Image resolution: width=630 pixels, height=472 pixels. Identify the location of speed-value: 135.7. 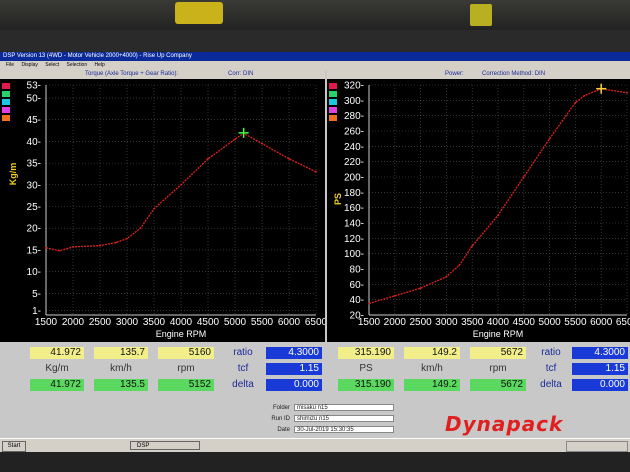
(121, 353).